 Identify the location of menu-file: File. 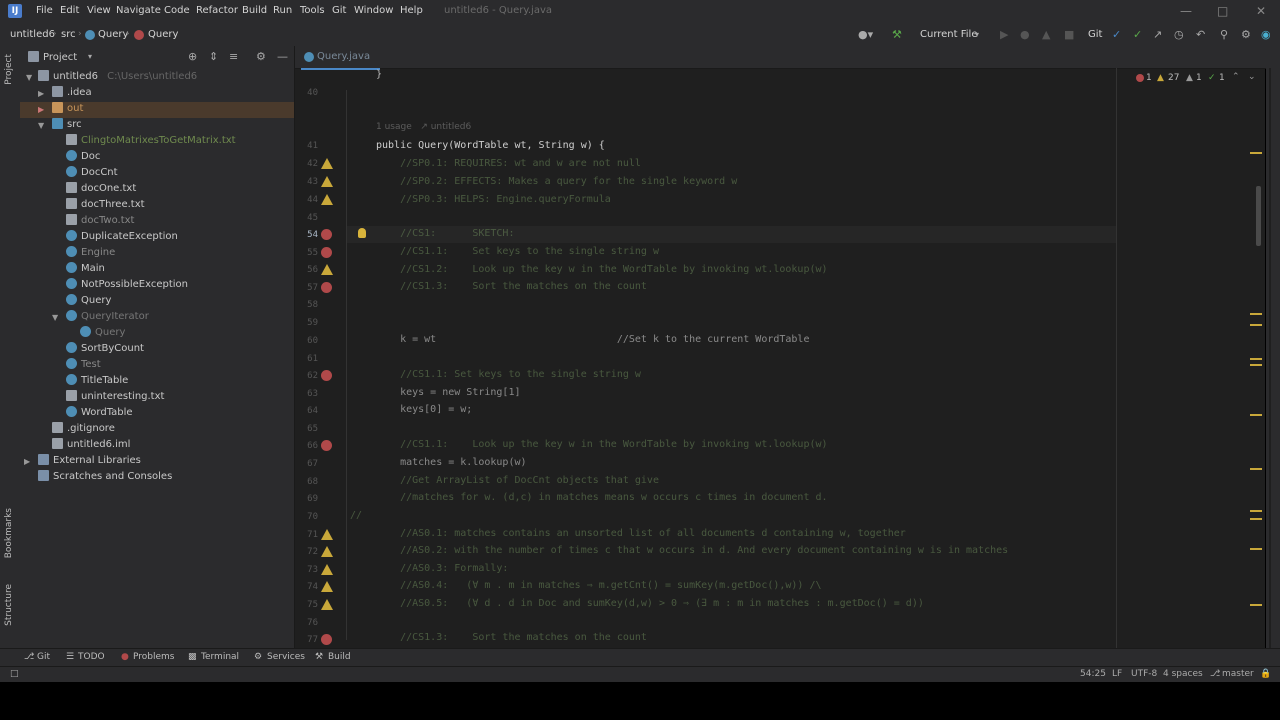
(44, 10).